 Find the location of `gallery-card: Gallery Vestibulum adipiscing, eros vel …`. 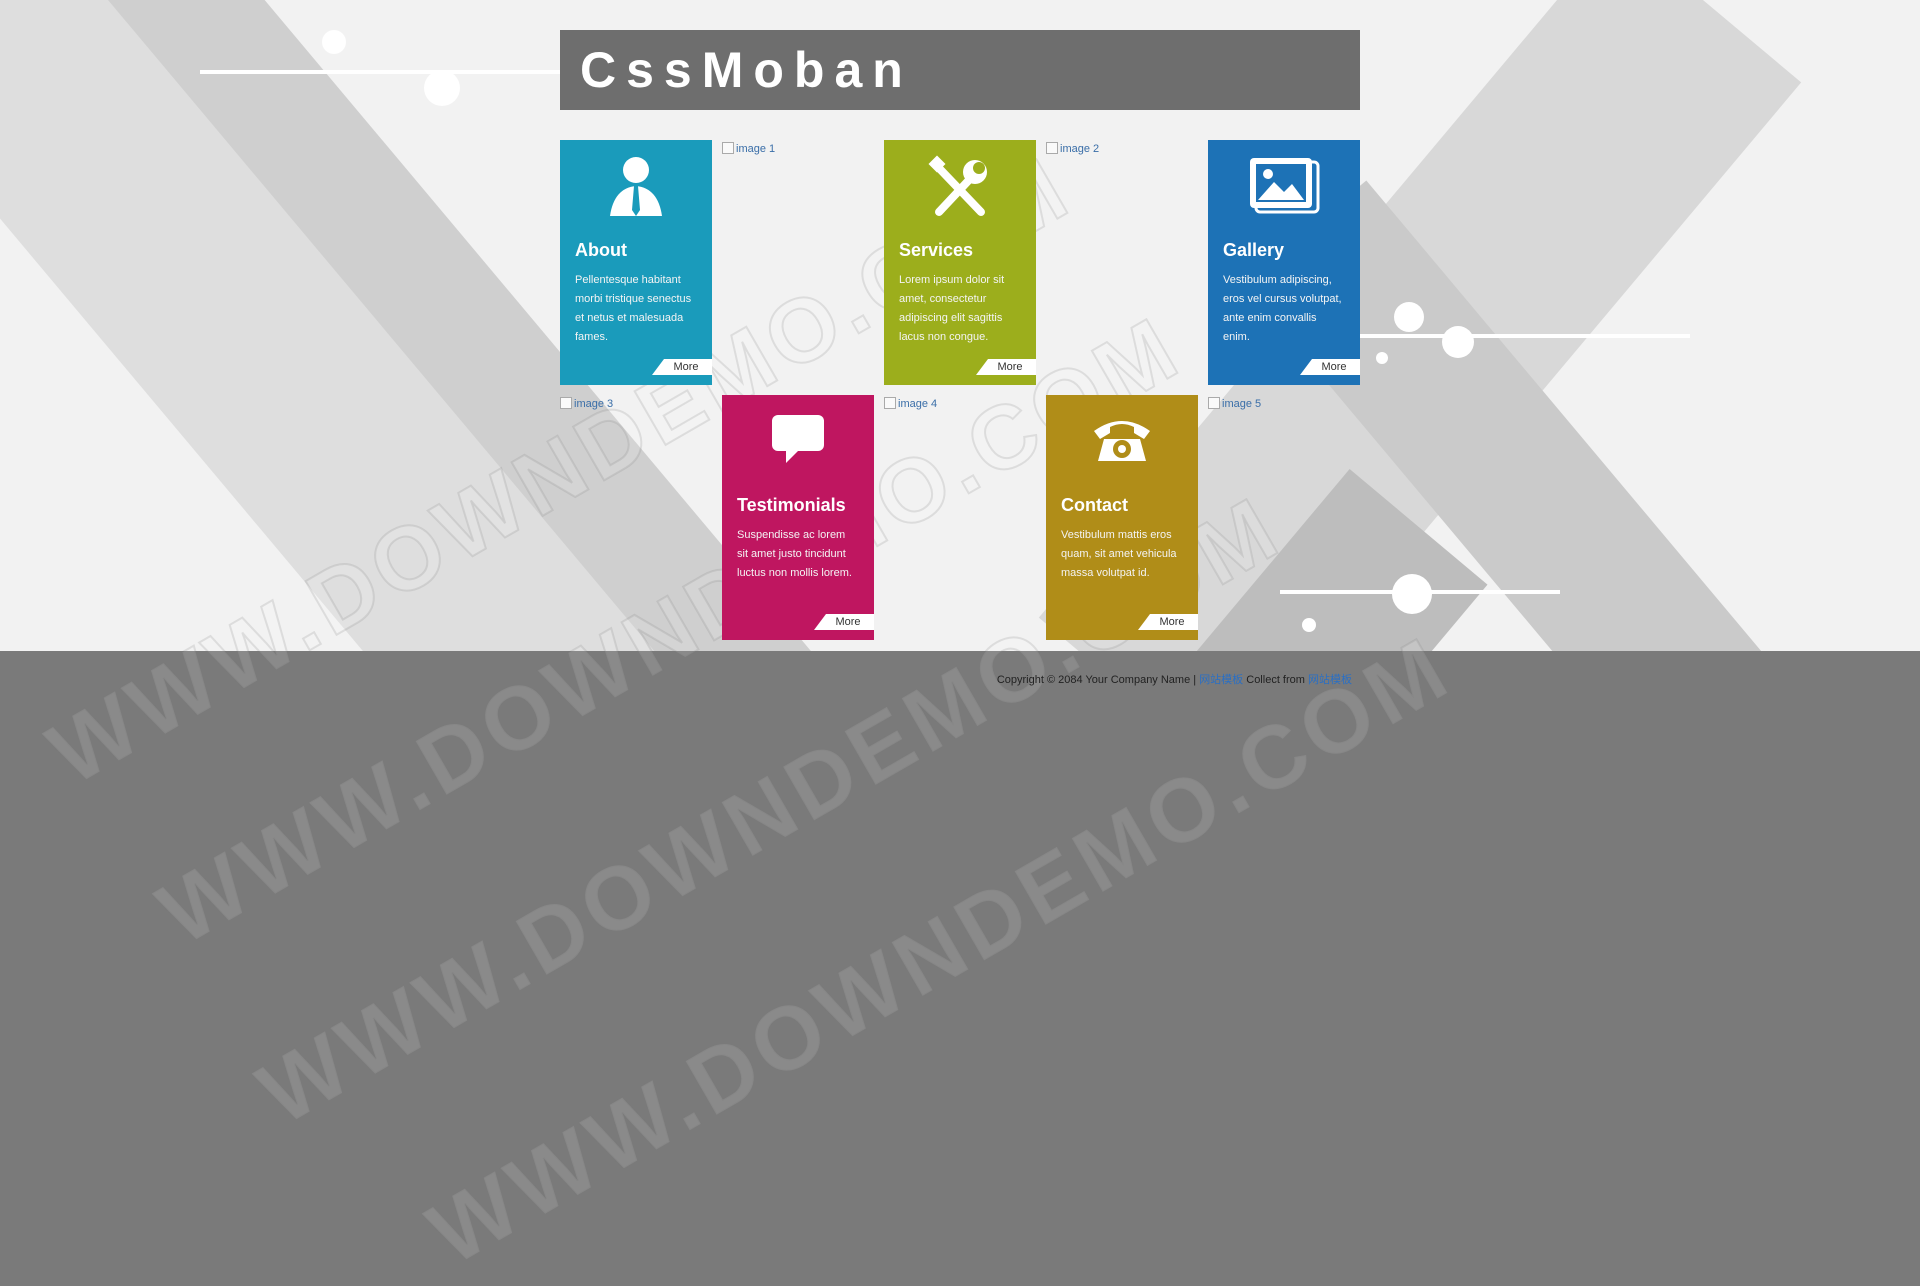

gallery-card: Gallery Vestibulum adipiscing, eros vel … is located at coordinates (1284, 262).